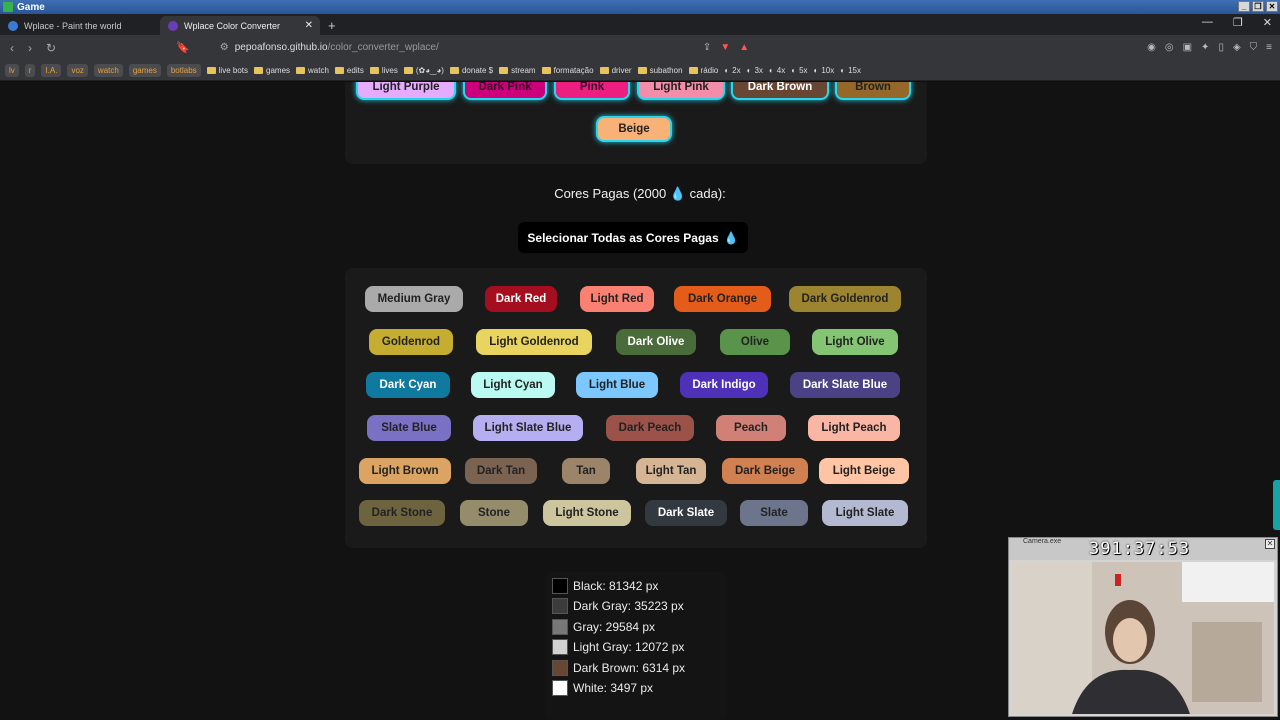 The width and height of the screenshot is (1280, 720). I want to click on rewards-icon: ▲, so click(744, 47).